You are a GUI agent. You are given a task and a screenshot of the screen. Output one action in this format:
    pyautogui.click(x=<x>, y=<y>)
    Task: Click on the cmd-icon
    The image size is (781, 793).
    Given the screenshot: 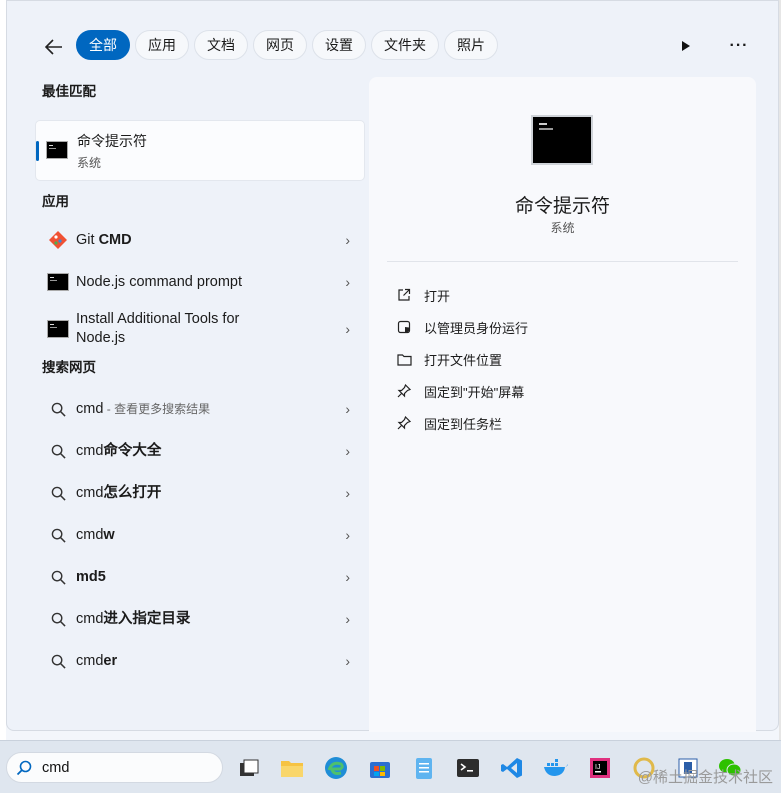 What is the action you would take?
    pyautogui.click(x=57, y=152)
    